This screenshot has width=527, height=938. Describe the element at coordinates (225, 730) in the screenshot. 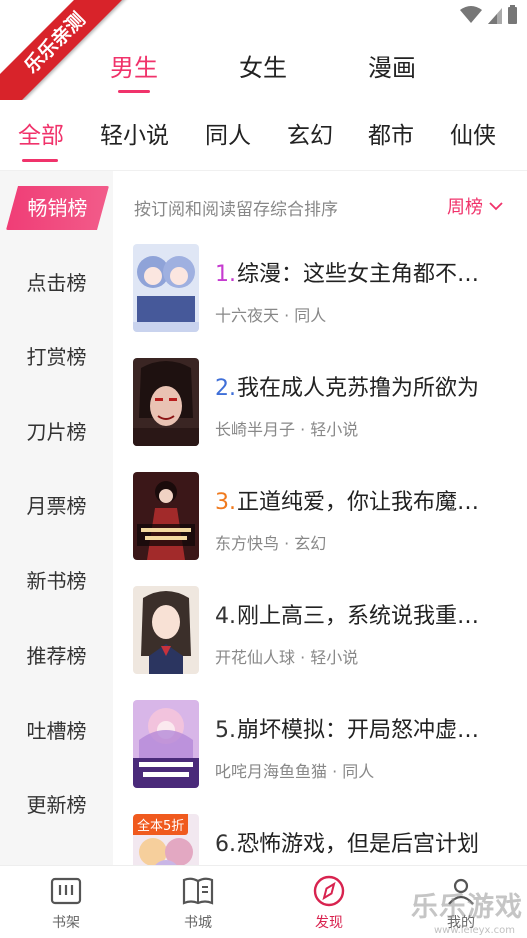

I see `book-rank: 5.` at that location.